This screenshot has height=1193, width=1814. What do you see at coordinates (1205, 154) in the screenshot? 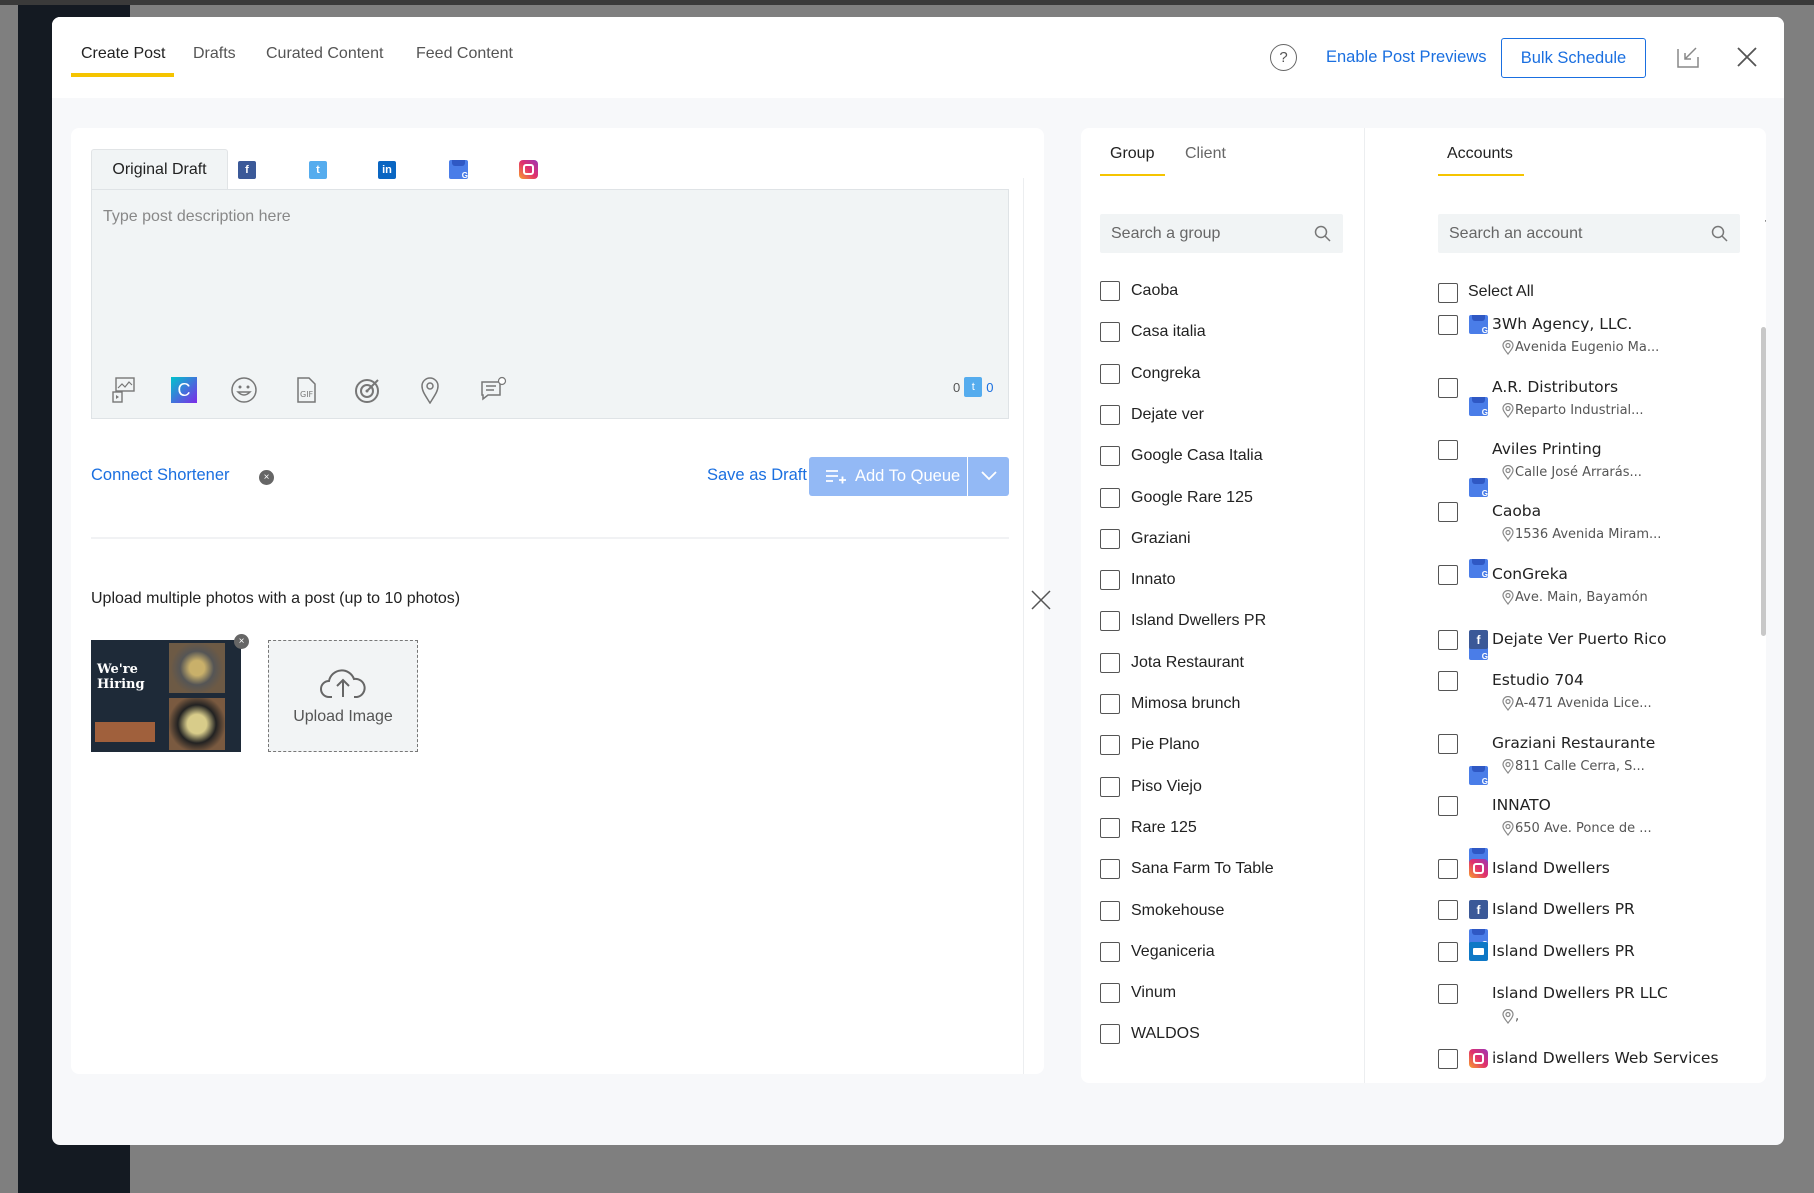
I see `tab-client: Client` at bounding box center [1205, 154].